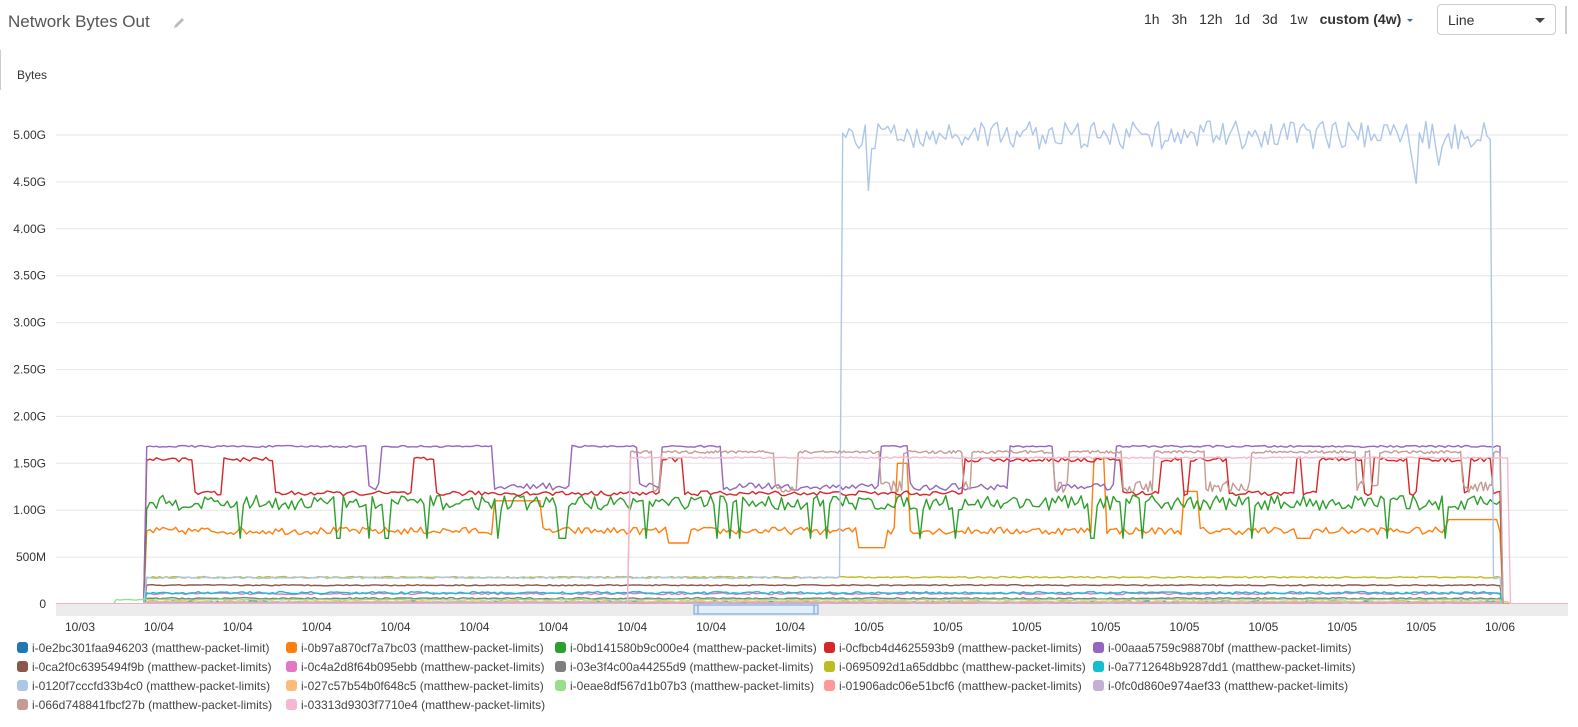 The image size is (1578, 727). What do you see at coordinates (32, 75) in the screenshot?
I see `y-axis-unit: Bytes` at bounding box center [32, 75].